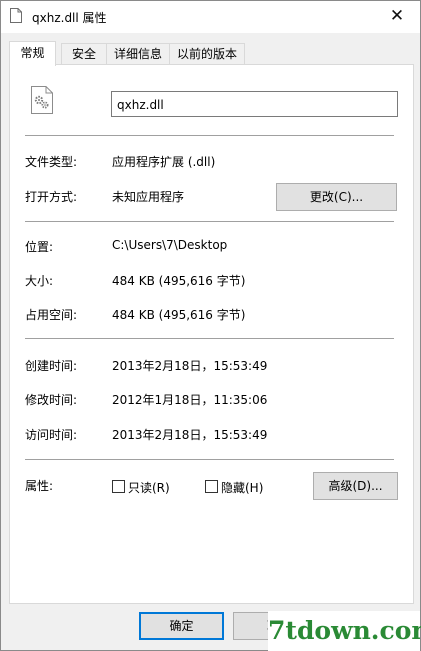 The width and height of the screenshot is (421, 651). Describe the element at coordinates (210, 17) in the screenshot. I see `title-bar: qxhz.dll 属性 ✕` at that location.